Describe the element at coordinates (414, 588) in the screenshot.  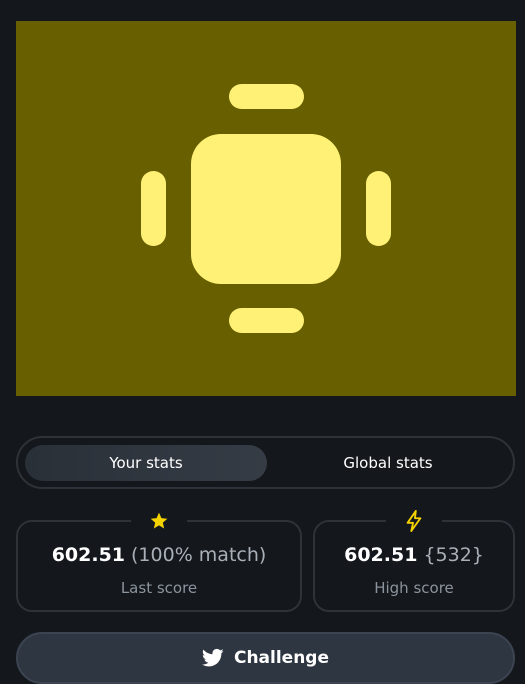
I see `high-score-label: High score` at that location.